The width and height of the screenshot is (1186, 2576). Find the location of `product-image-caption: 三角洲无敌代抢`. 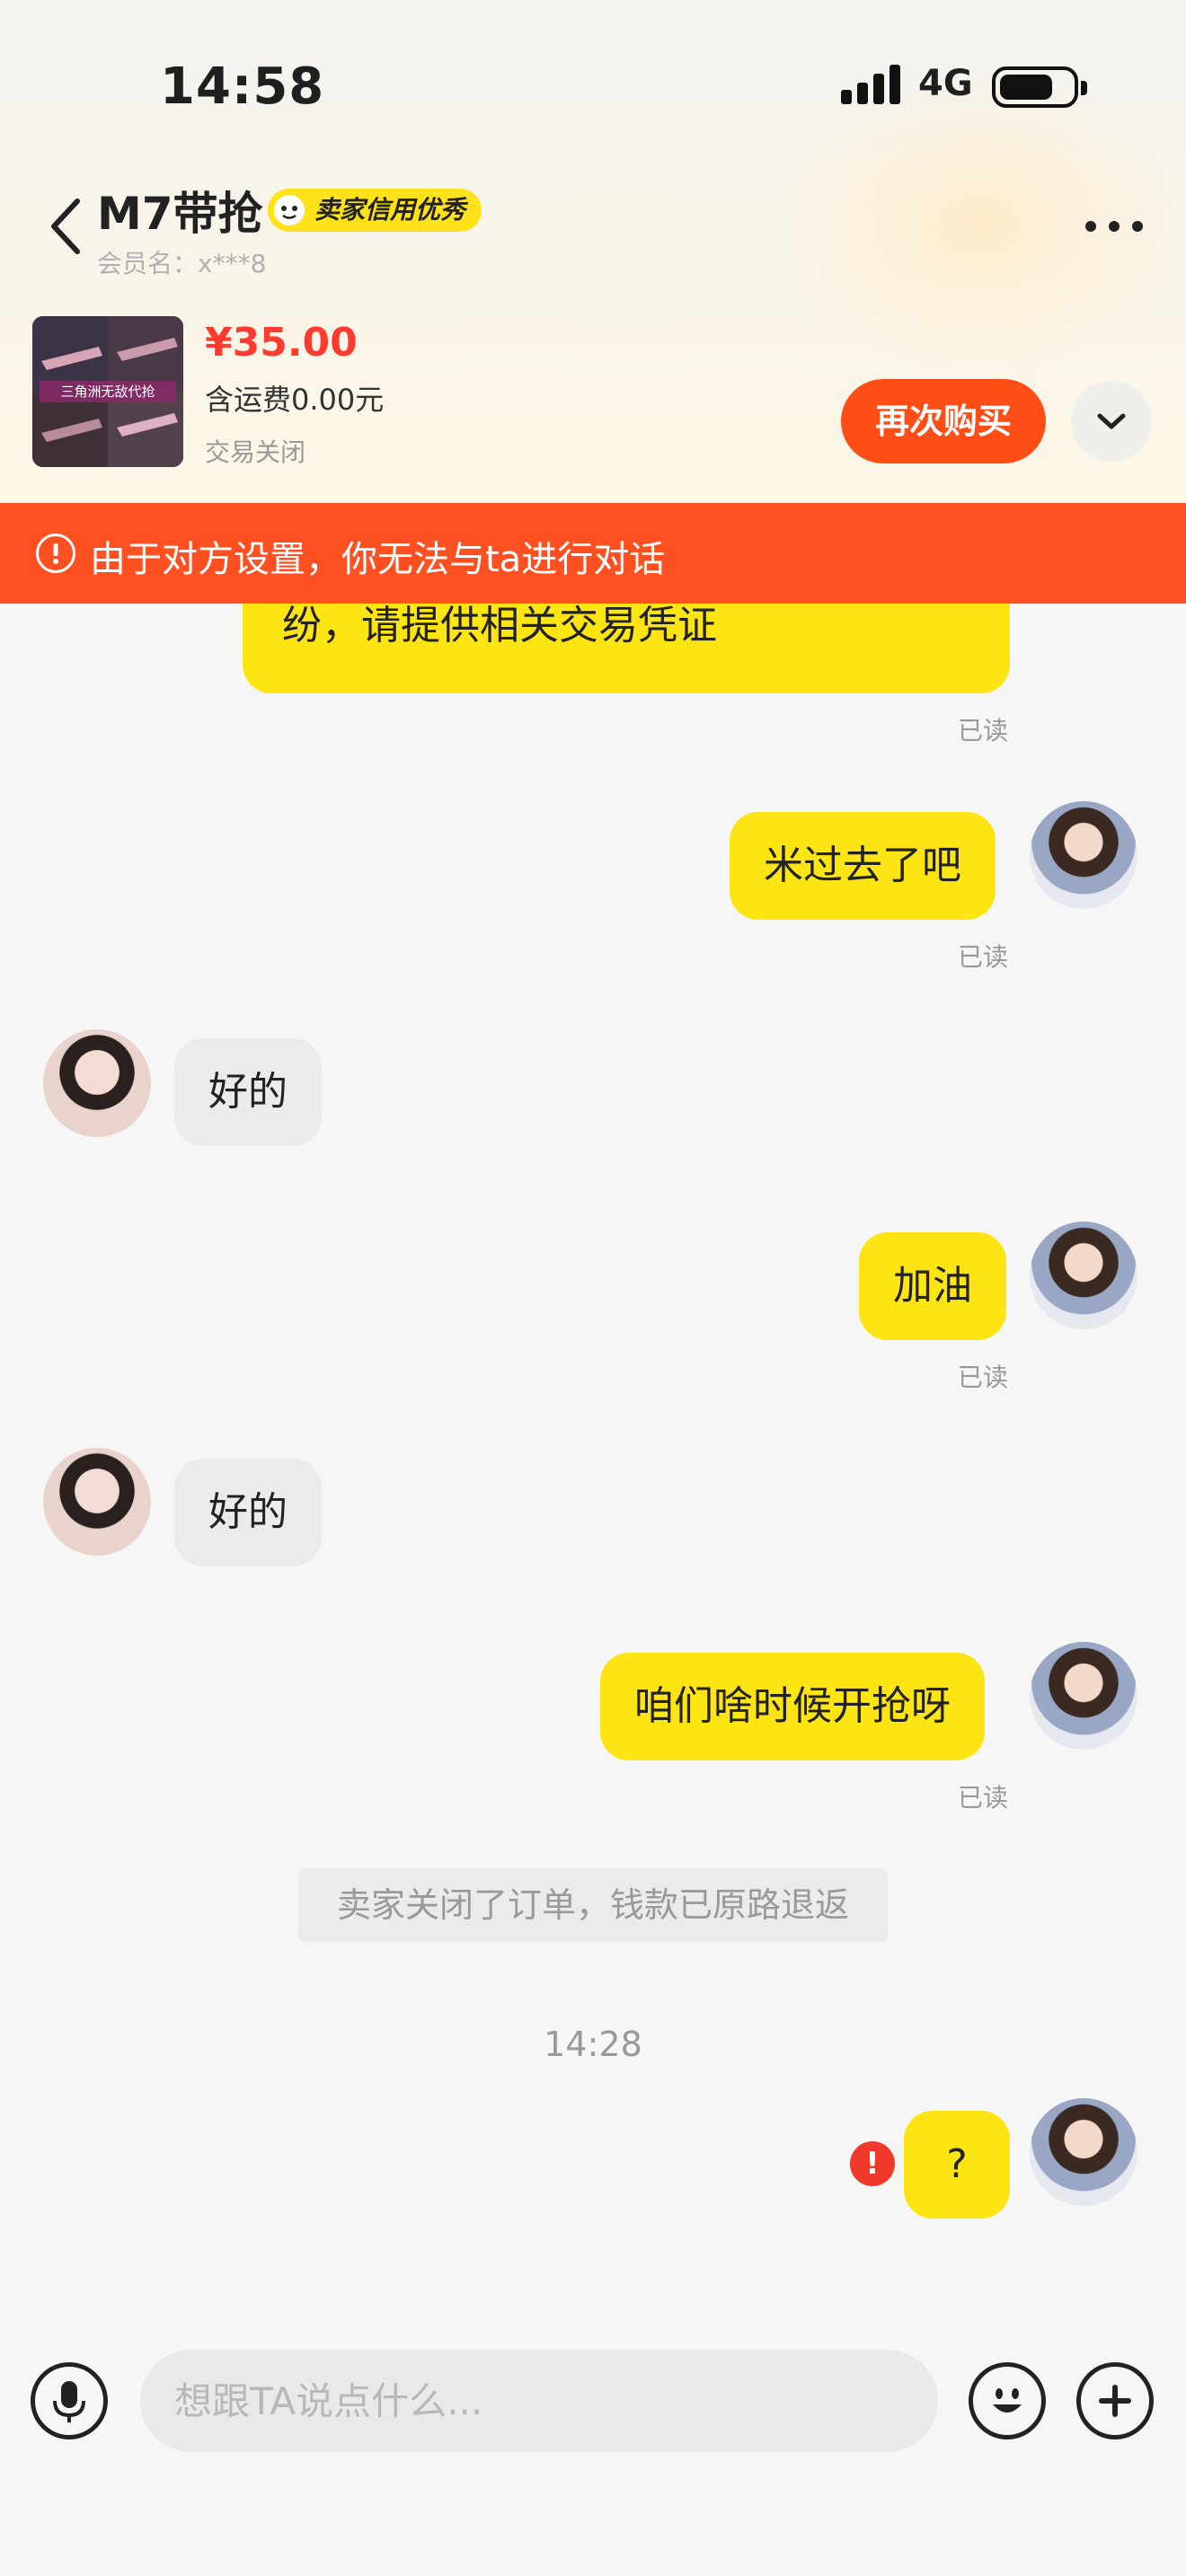

product-image-caption: 三角洲无敌代抢 is located at coordinates (107, 392).